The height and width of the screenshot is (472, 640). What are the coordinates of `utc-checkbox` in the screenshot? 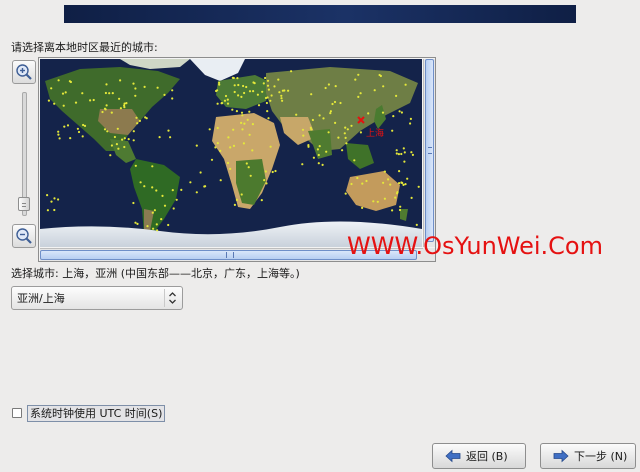 It's located at (17, 413).